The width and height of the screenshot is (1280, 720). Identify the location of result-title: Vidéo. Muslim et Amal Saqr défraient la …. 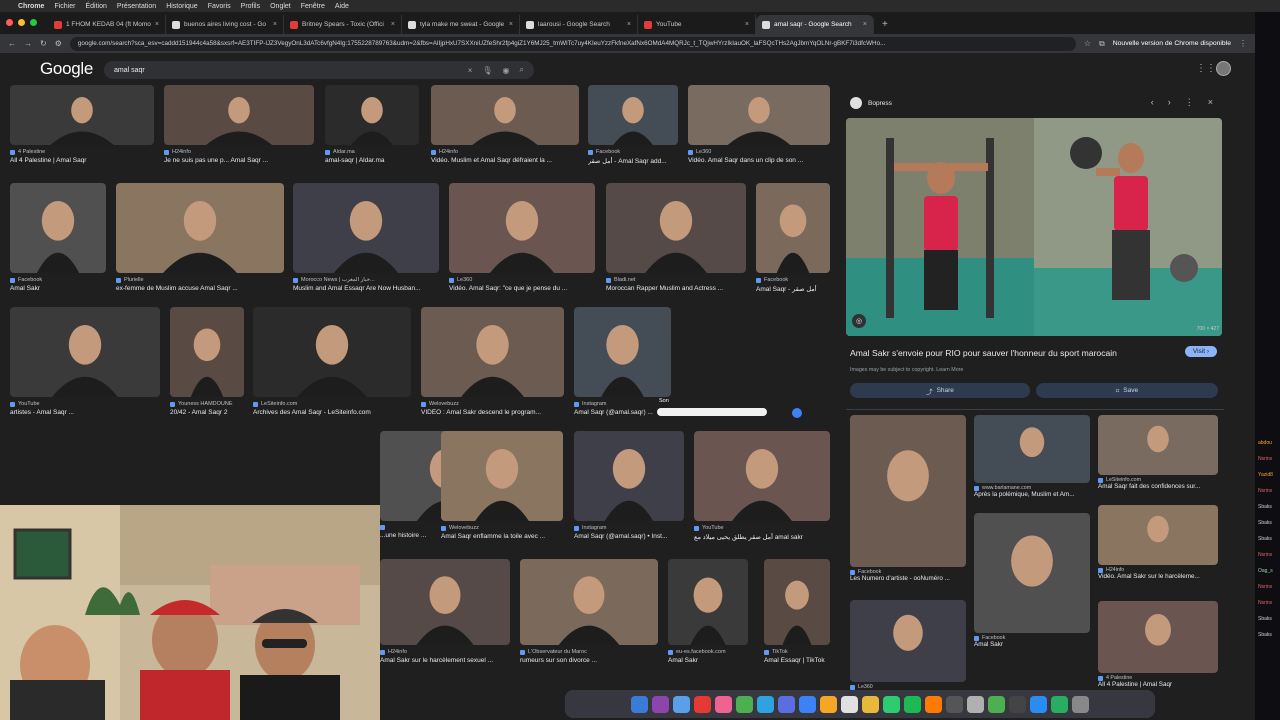
(505, 160).